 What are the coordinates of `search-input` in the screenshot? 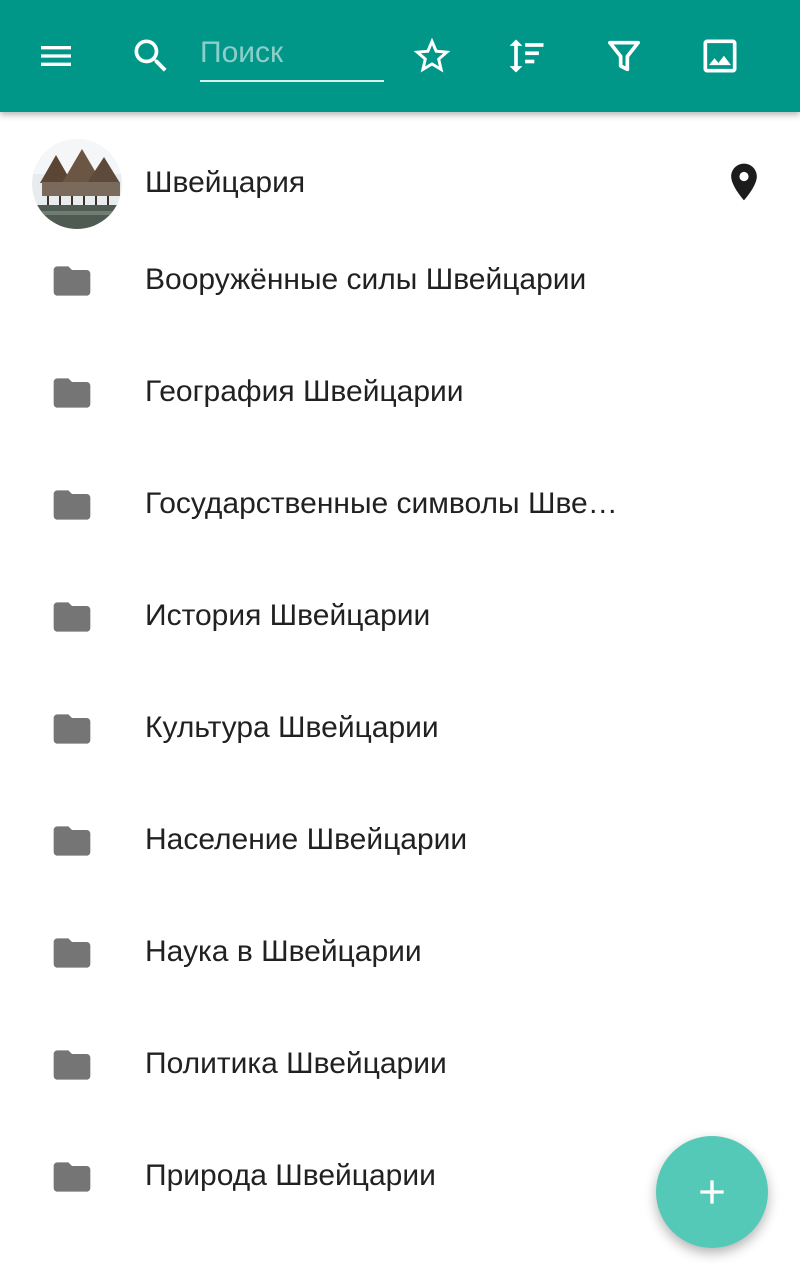 It's located at (292, 54).